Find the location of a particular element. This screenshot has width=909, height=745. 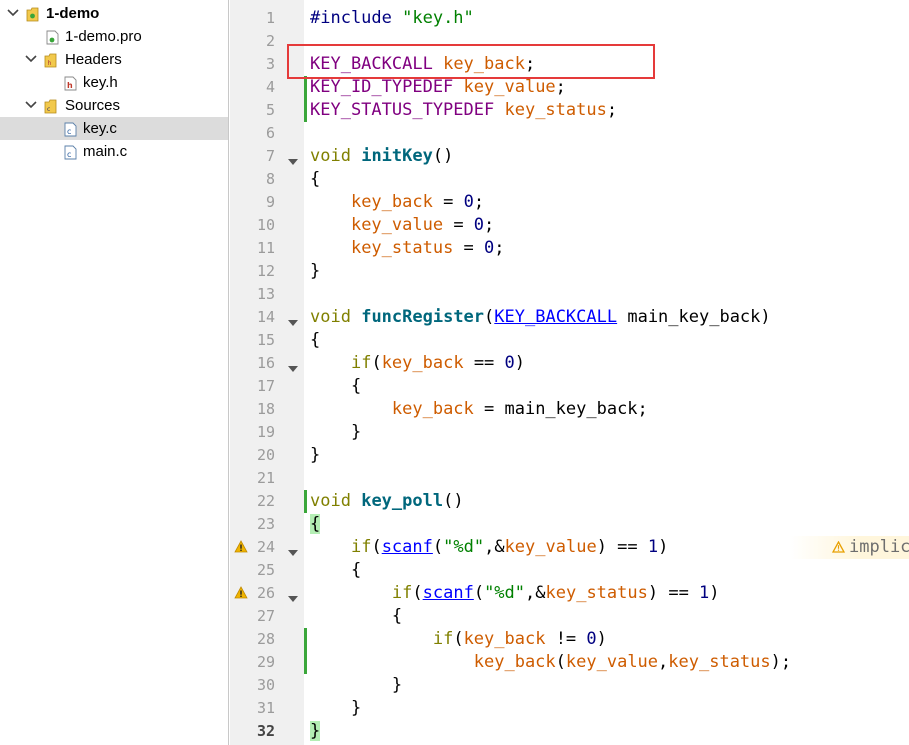

line-number: 19 is located at coordinates (265, 432).